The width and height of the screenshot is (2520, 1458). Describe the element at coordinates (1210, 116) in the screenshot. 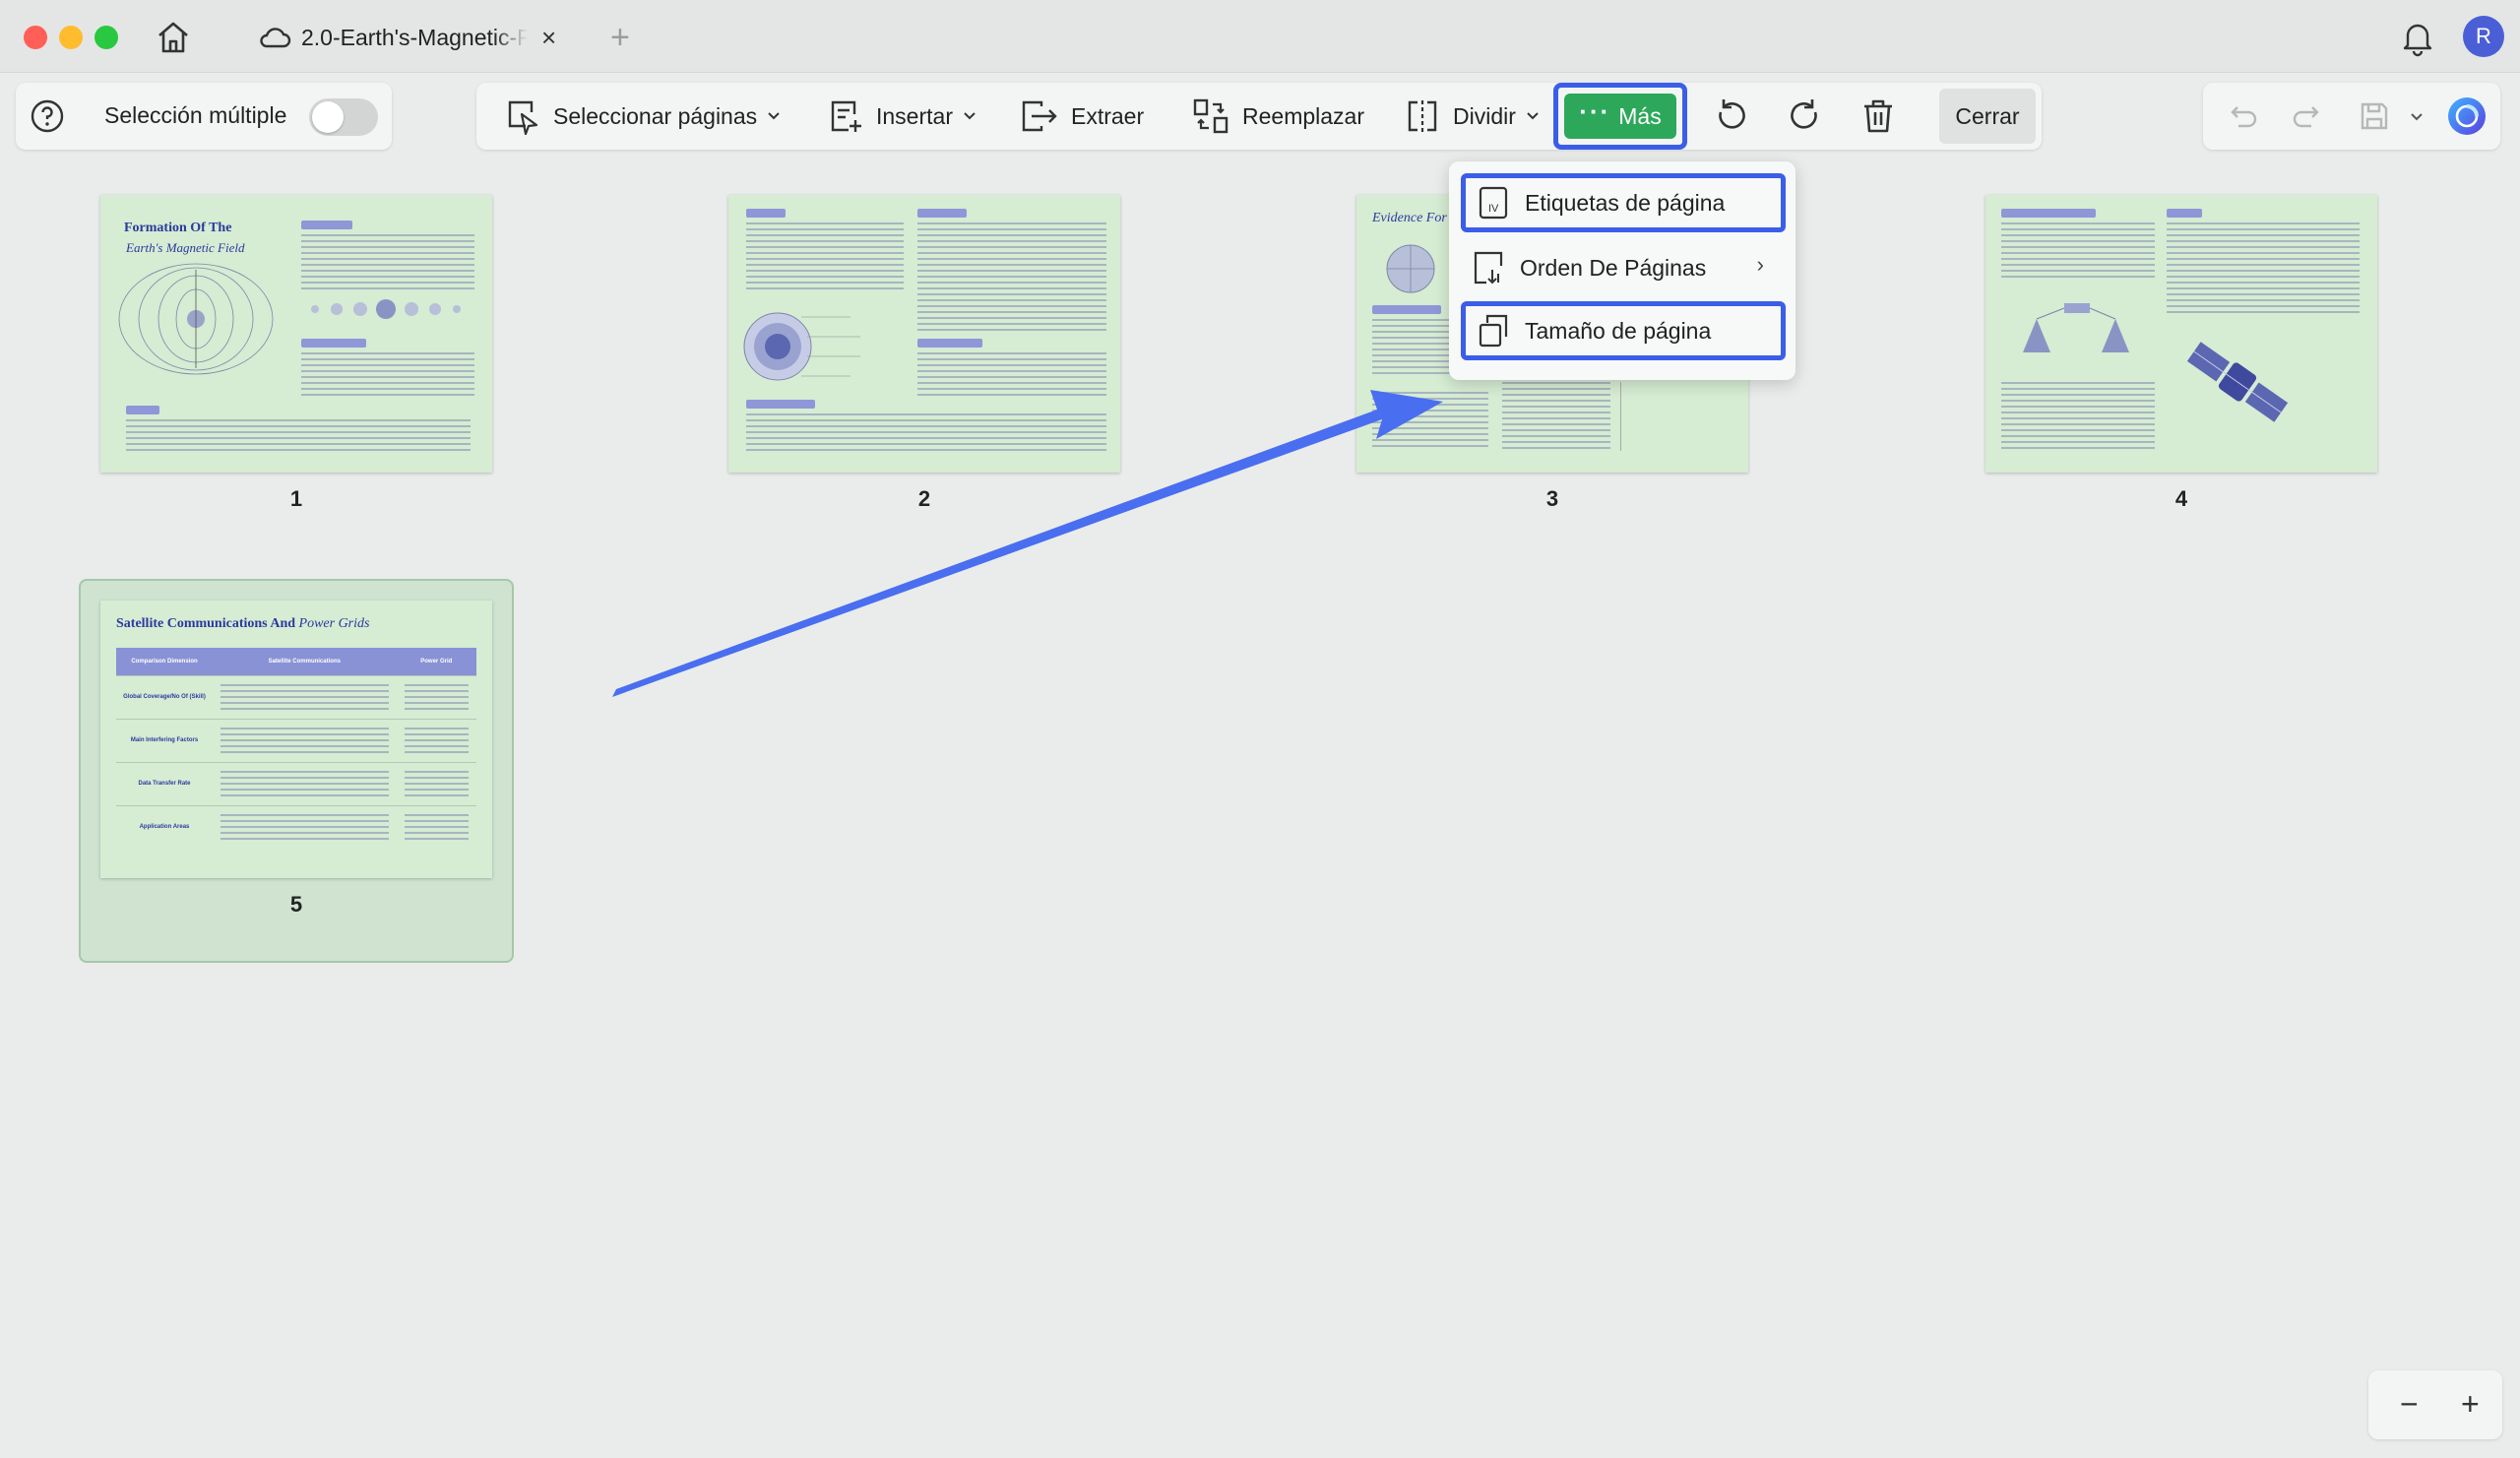

I see `replace-icon` at that location.